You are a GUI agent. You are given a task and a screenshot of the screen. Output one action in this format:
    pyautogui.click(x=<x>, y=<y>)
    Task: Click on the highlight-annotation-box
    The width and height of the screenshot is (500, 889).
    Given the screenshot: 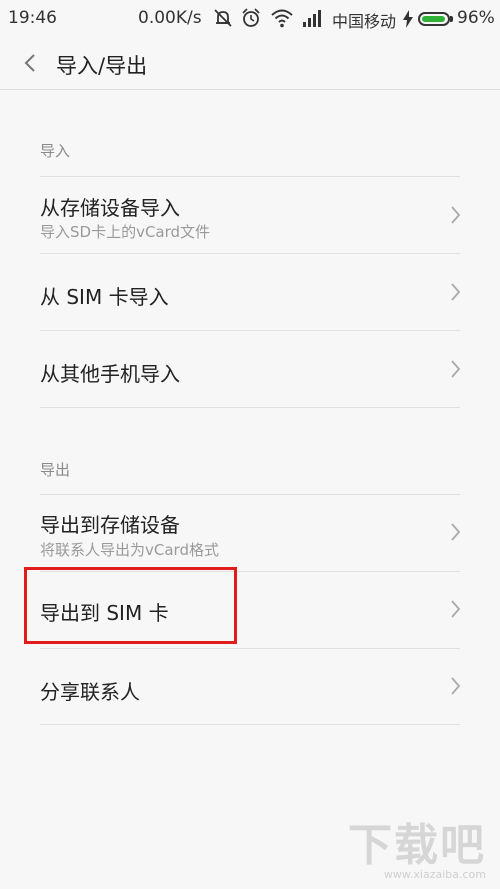 What is the action you would take?
    pyautogui.click(x=130, y=605)
    